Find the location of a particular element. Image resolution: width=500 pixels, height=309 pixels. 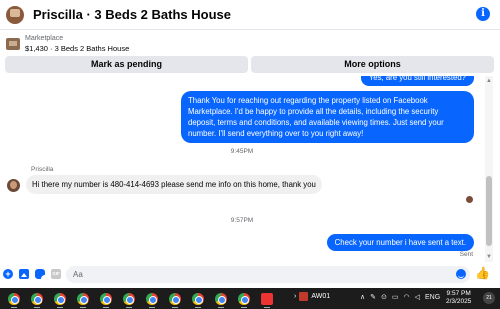

sent-status: Sent is located at coordinates (466, 254).